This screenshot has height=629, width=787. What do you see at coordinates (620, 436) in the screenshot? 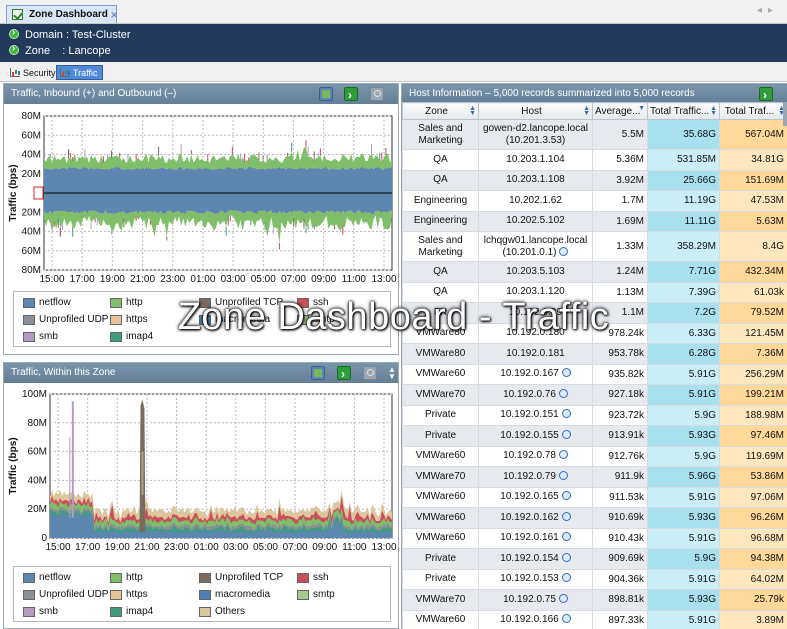
I see `average-cell: 913.91k` at bounding box center [620, 436].